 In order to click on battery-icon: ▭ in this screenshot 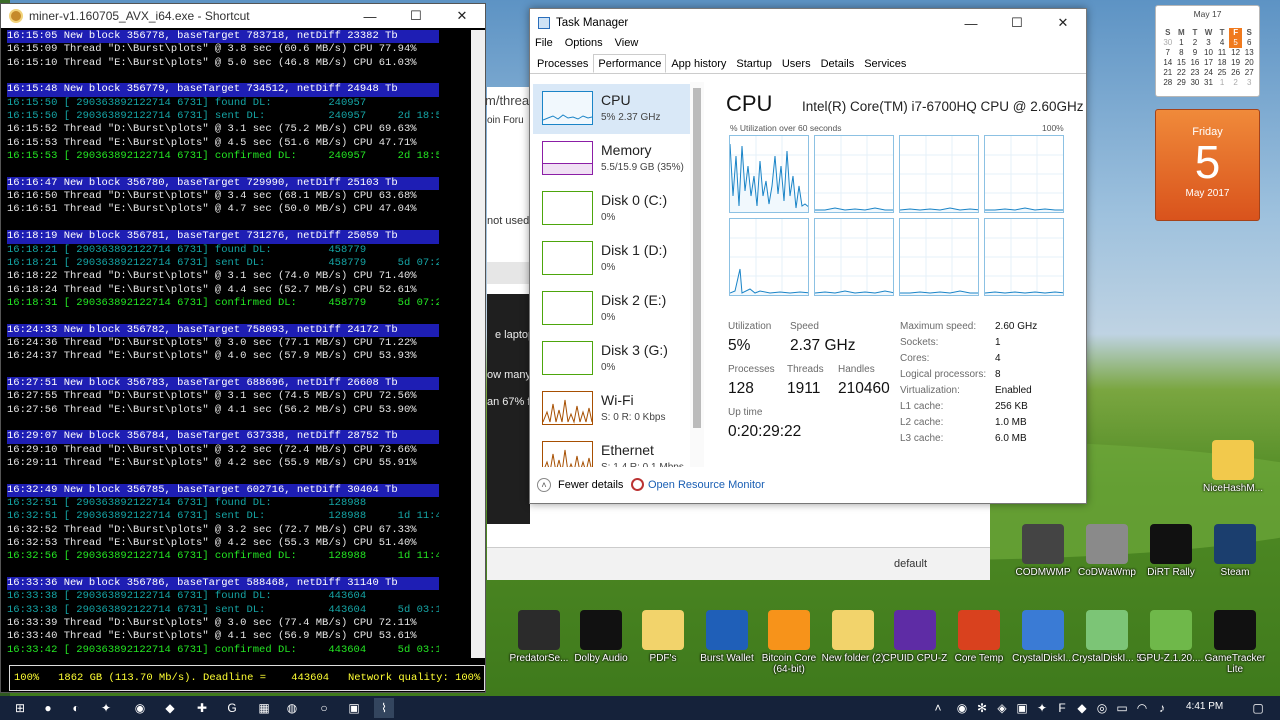, I will do `click(1122, 708)`.